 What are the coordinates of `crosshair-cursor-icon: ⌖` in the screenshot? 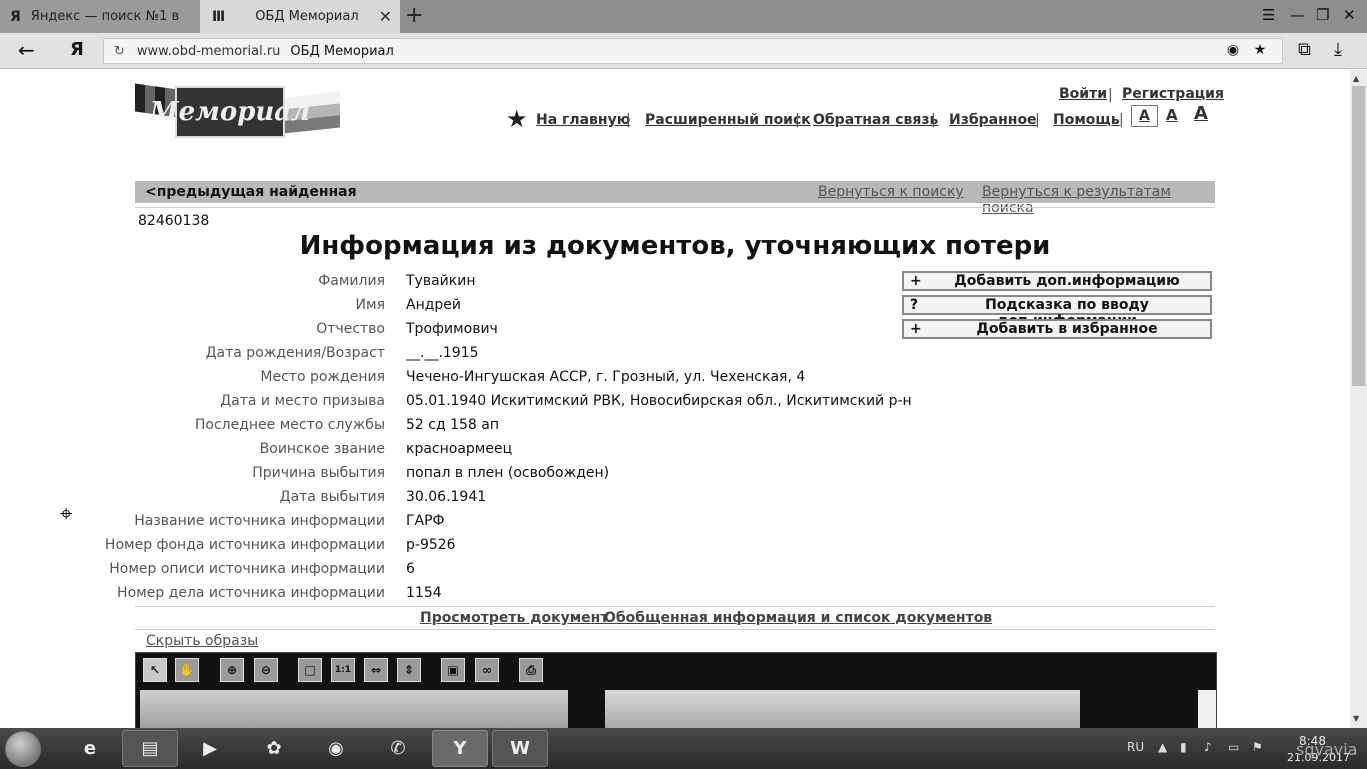 It's located at (66, 514).